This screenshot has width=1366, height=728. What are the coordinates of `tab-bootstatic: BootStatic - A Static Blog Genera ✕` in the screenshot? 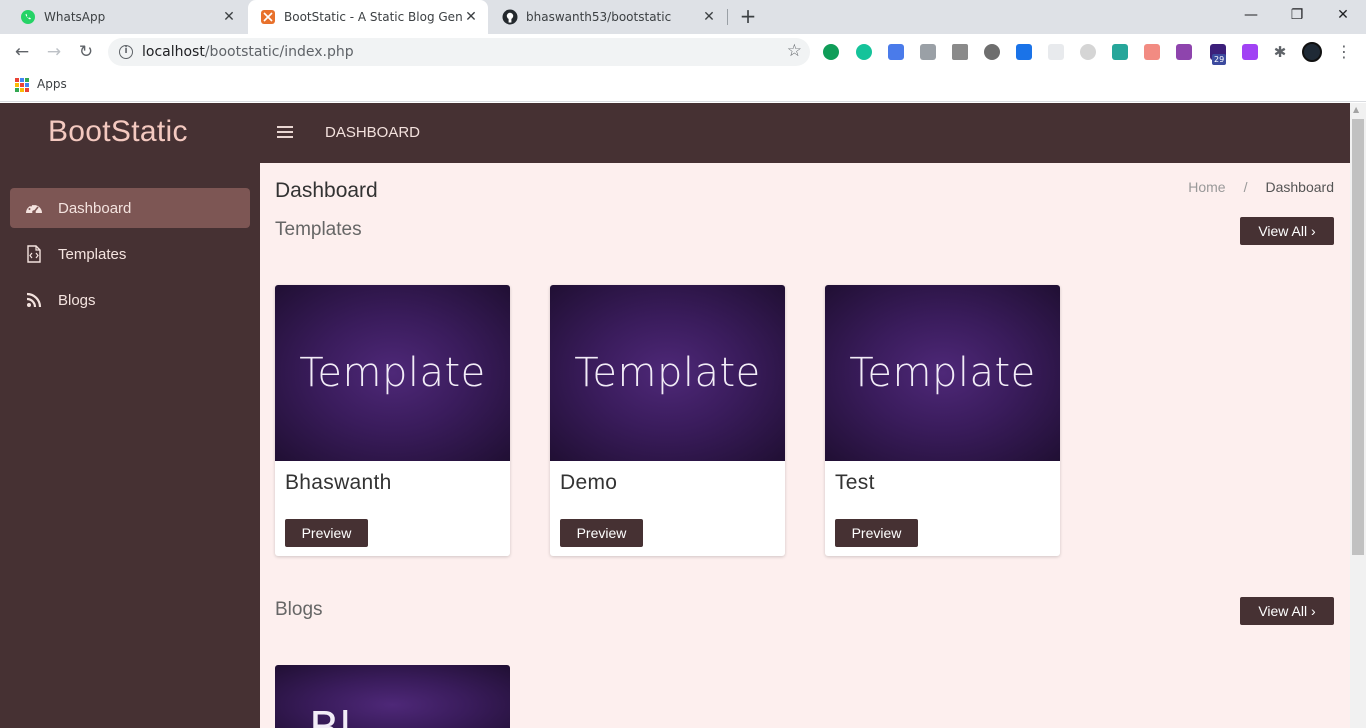 It's located at (368, 17).